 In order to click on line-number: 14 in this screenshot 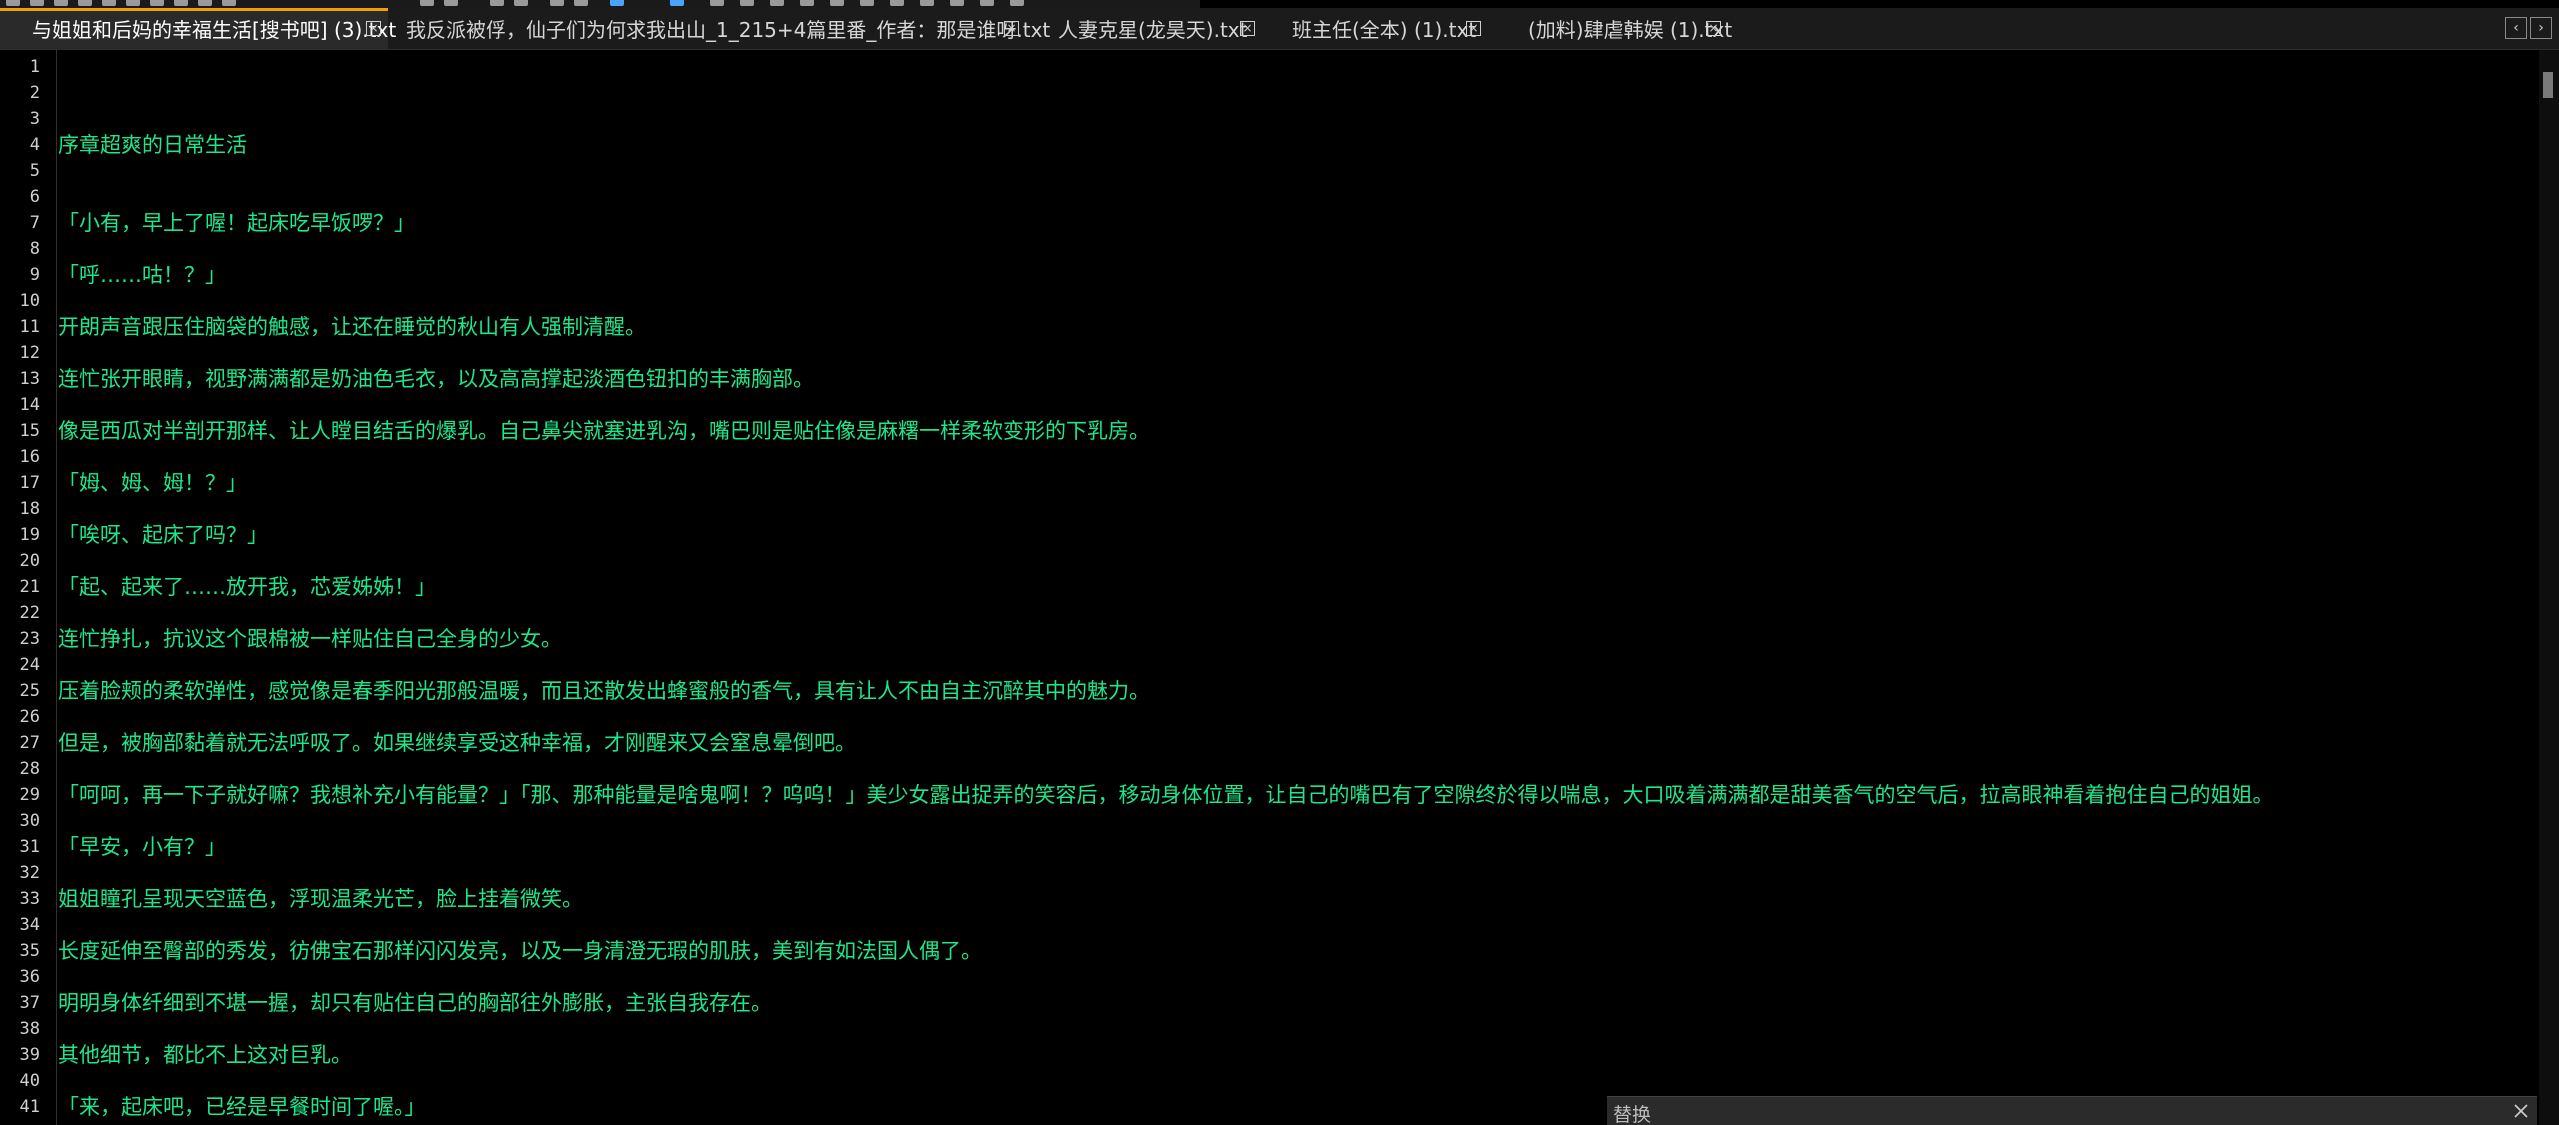, I will do `click(29, 405)`.